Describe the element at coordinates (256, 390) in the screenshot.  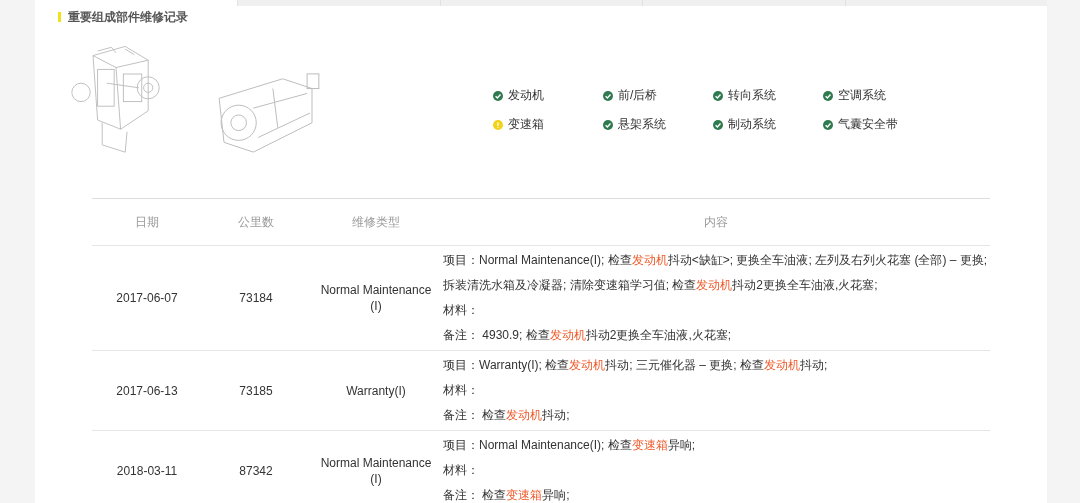
I see `table-cell: 73185` at that location.